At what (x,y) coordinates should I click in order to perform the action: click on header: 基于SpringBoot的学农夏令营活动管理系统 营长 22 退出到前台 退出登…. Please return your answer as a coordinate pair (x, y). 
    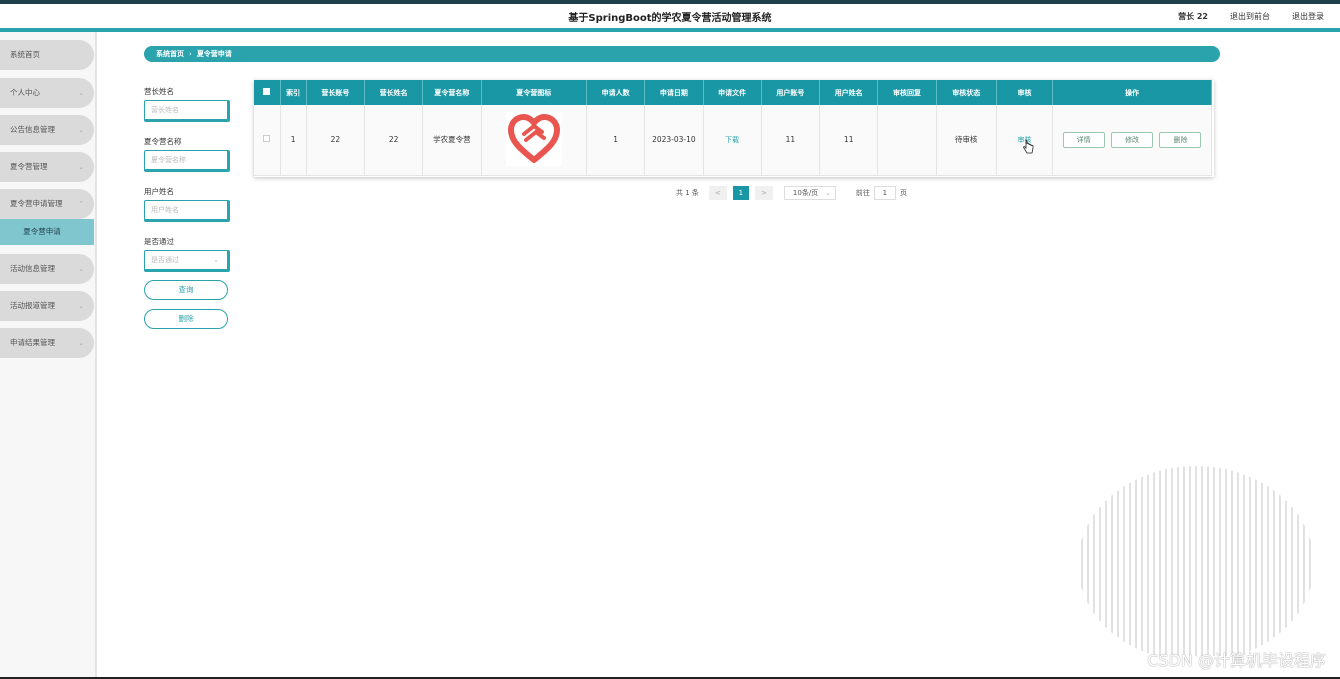
    Looking at the image, I should click on (670, 16).